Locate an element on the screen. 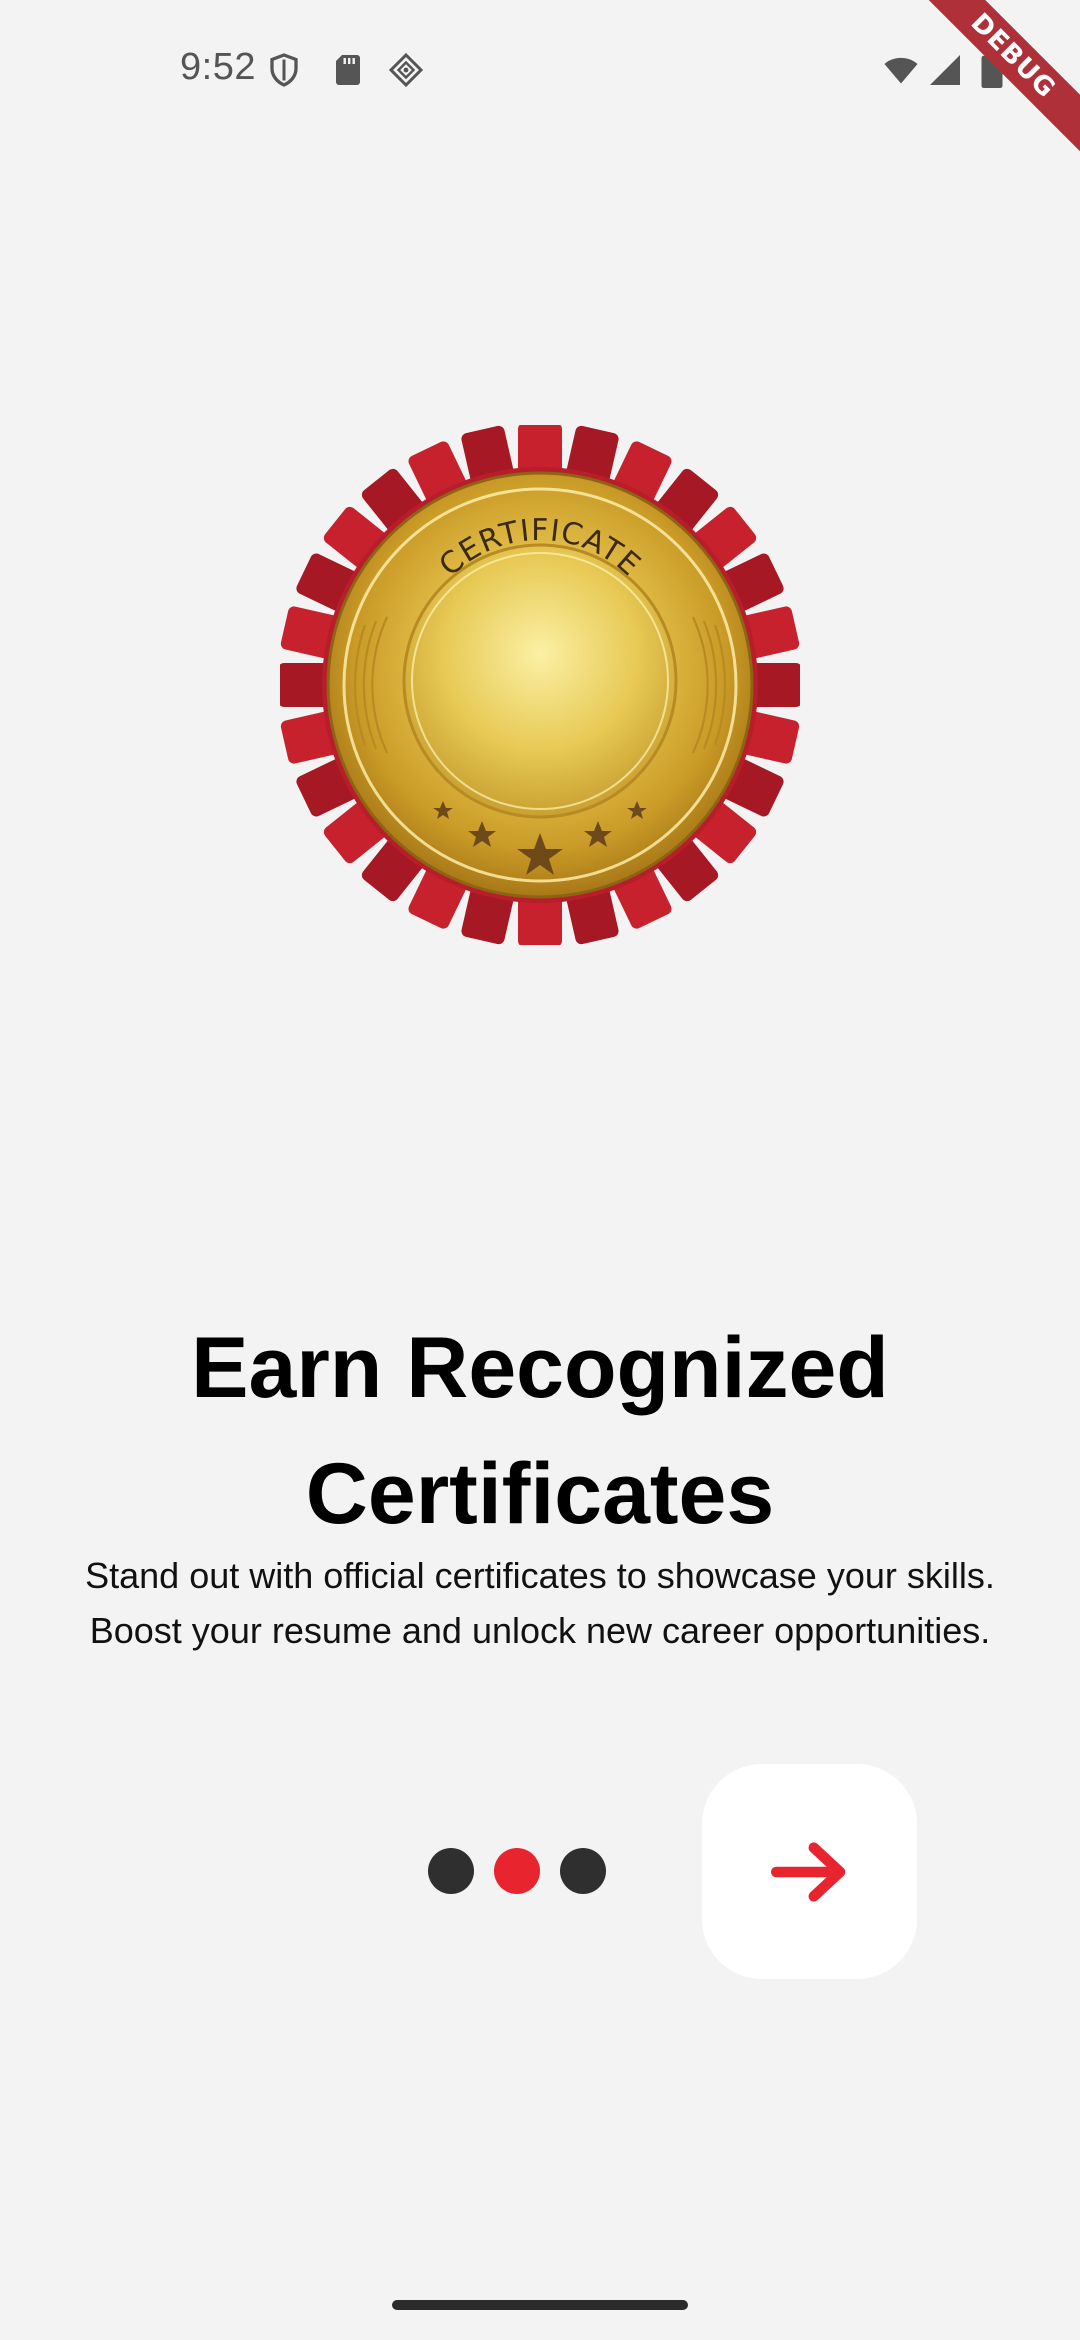 Image resolution: width=1080 pixels, height=2340 pixels. page-indicator is located at coordinates (517, 1871).